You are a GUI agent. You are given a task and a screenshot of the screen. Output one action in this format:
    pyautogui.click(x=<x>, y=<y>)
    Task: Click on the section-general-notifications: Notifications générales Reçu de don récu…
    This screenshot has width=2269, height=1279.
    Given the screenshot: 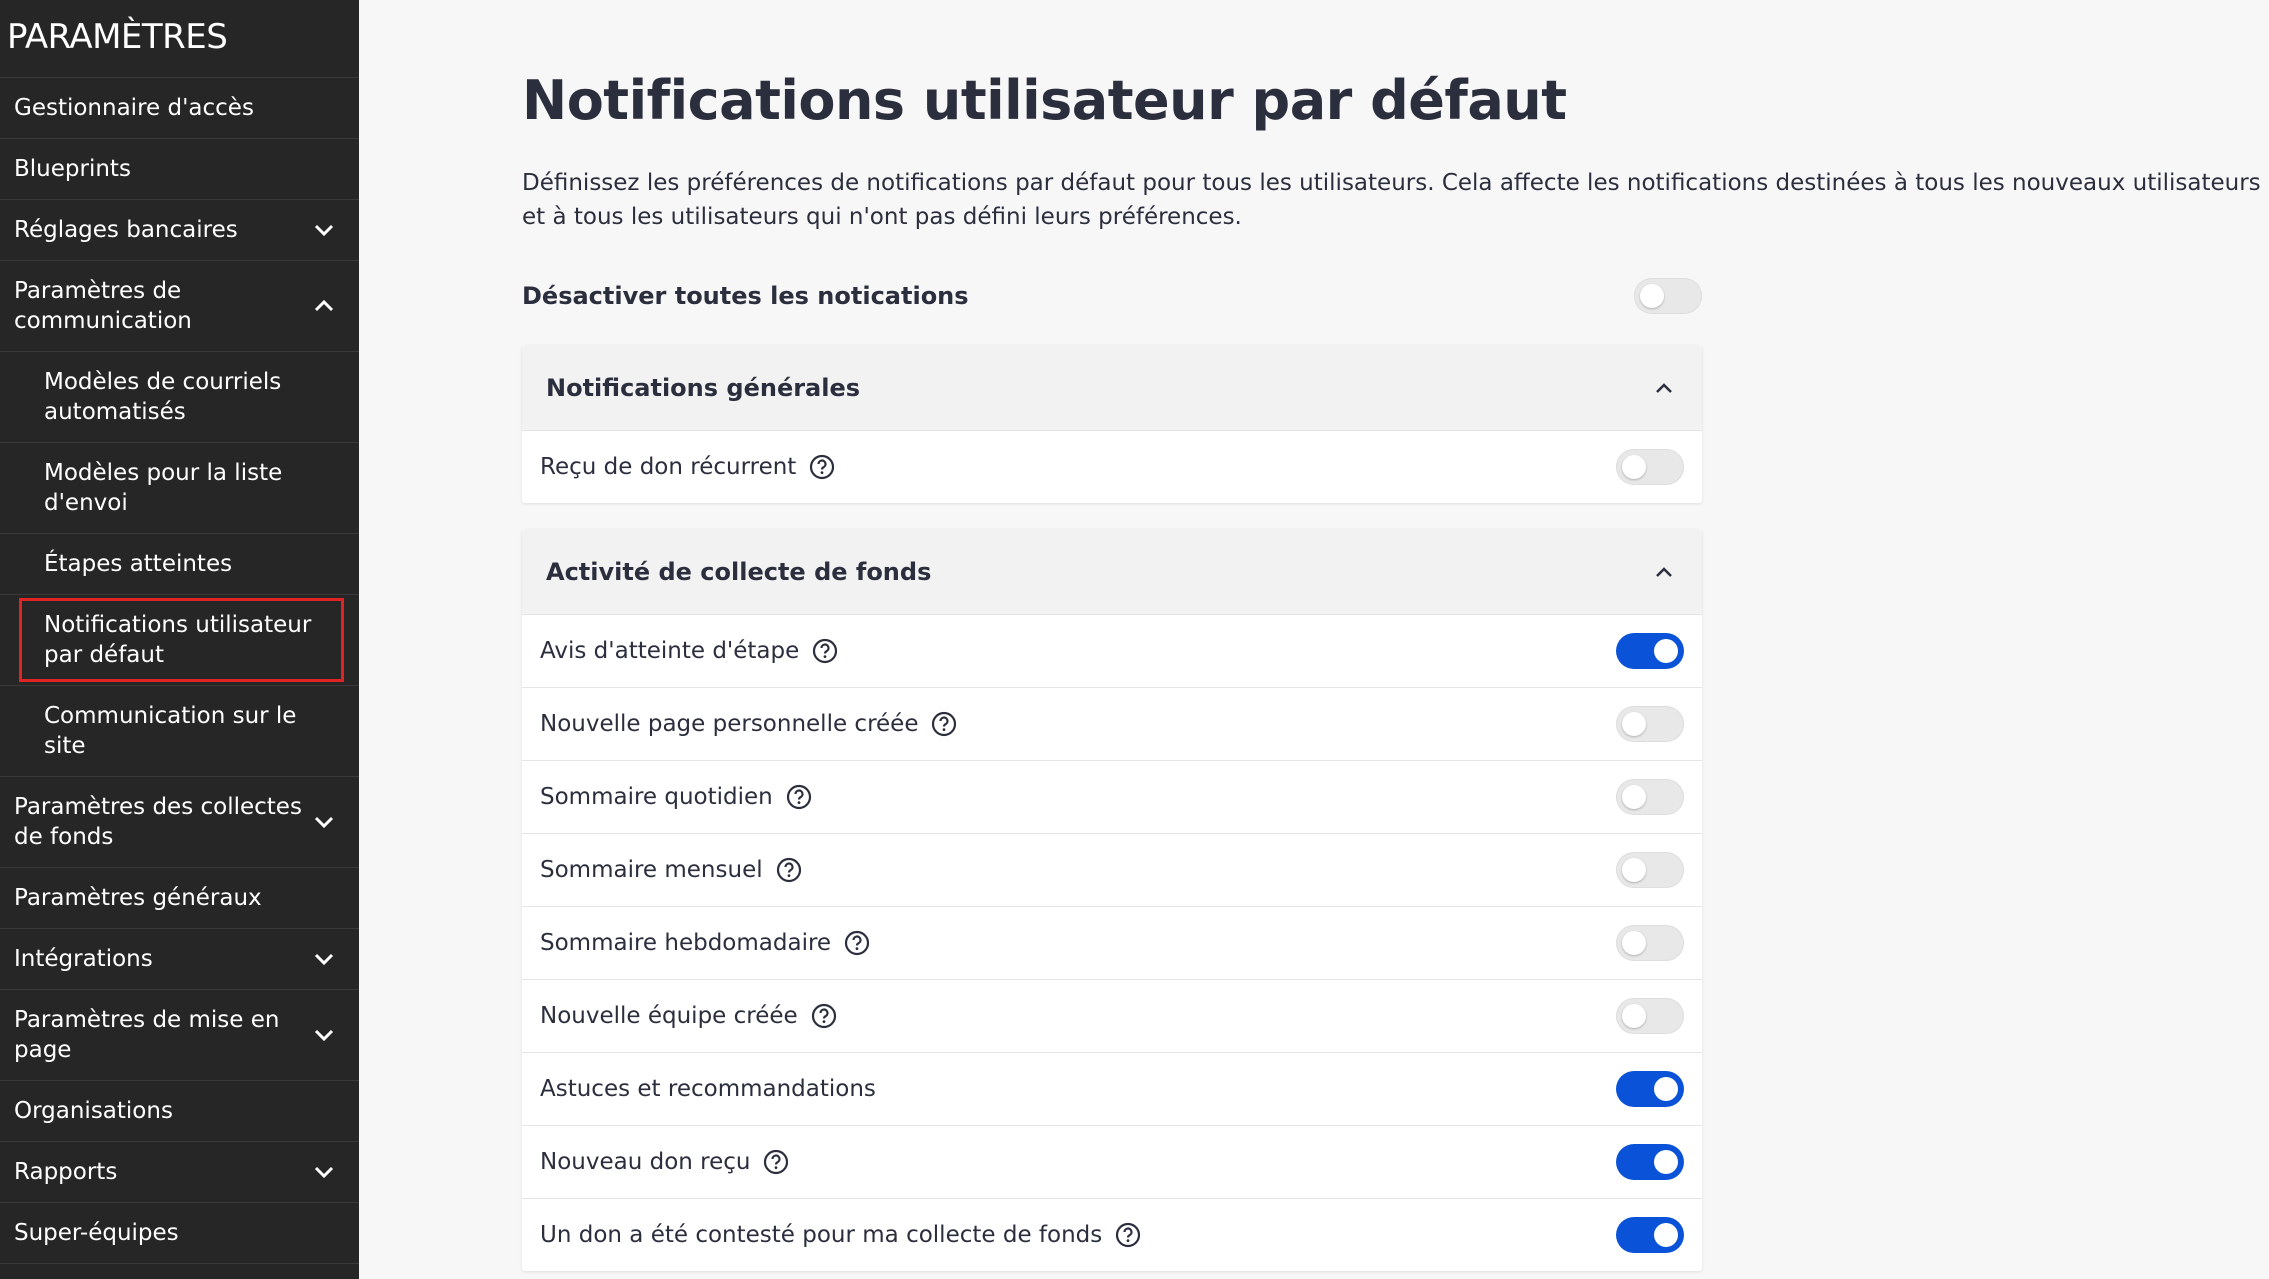 What is the action you would take?
    pyautogui.click(x=1112, y=424)
    